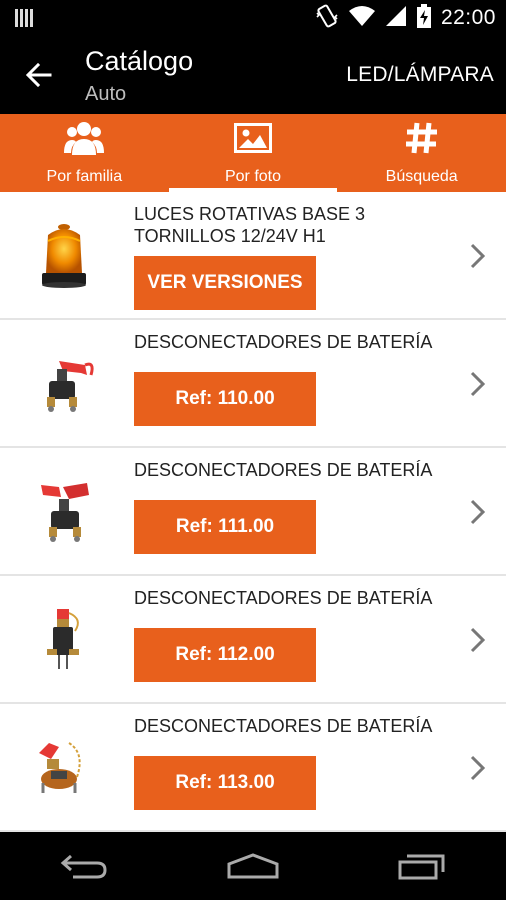 Image resolution: width=506 pixels, height=900 pixels. What do you see at coordinates (420, 75) in the screenshot?
I see `category-action-button: LED/LÁMPARA` at bounding box center [420, 75].